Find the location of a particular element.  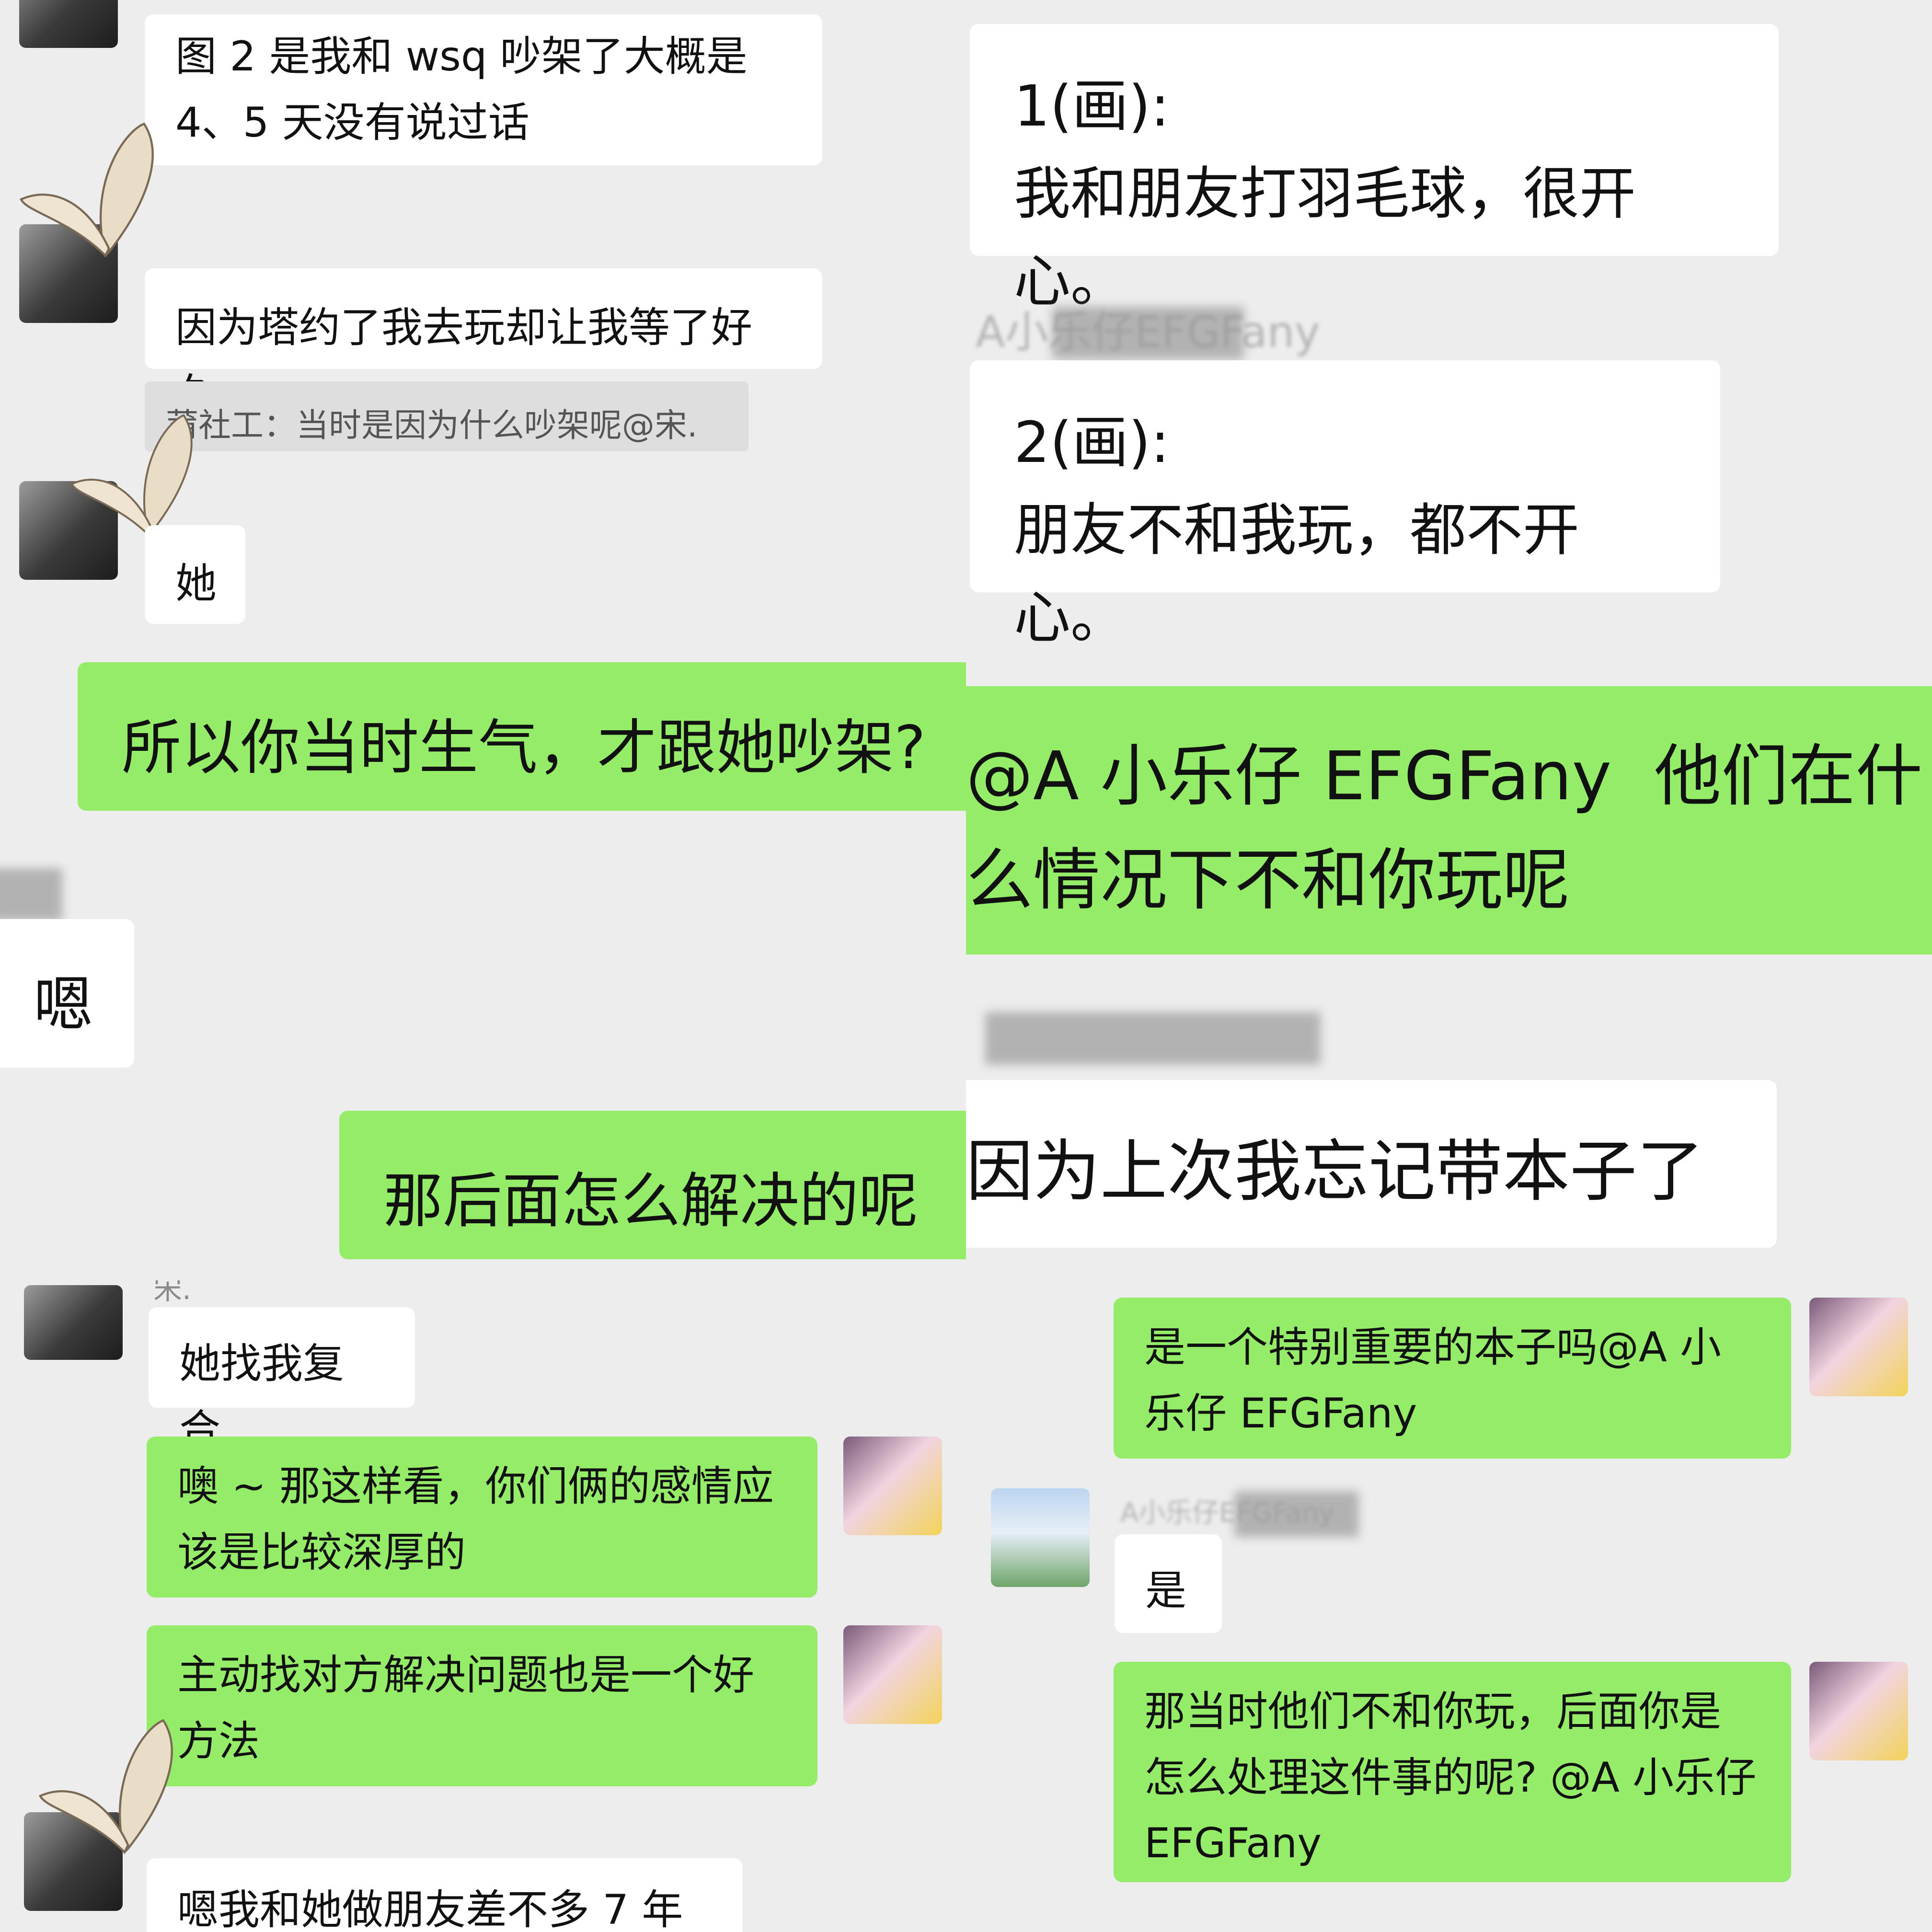

message-bubble: 她 is located at coordinates (195, 574).